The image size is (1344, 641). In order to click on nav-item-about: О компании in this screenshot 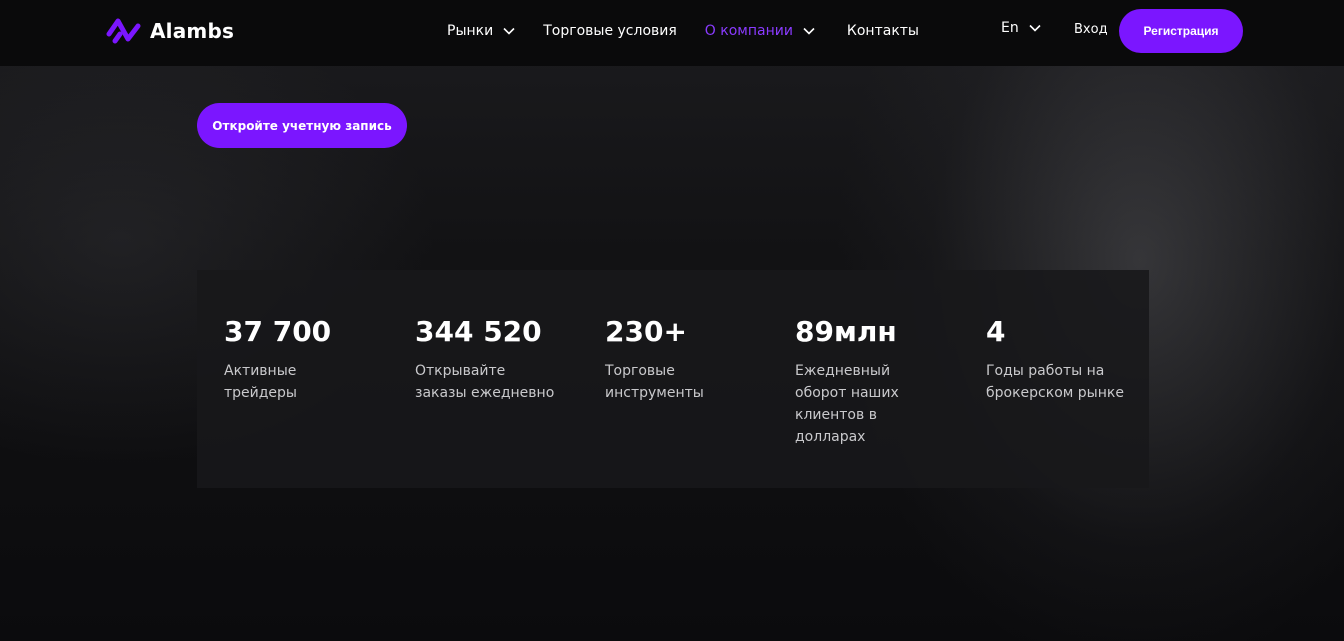, I will do `click(760, 31)`.